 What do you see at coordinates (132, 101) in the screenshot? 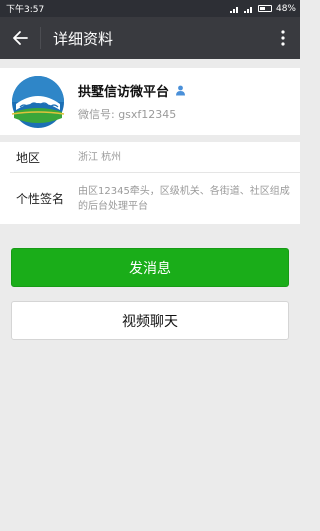
I see `profile-info: 拱墅信访微平台 微信号: gsxf12345` at bounding box center [132, 101].